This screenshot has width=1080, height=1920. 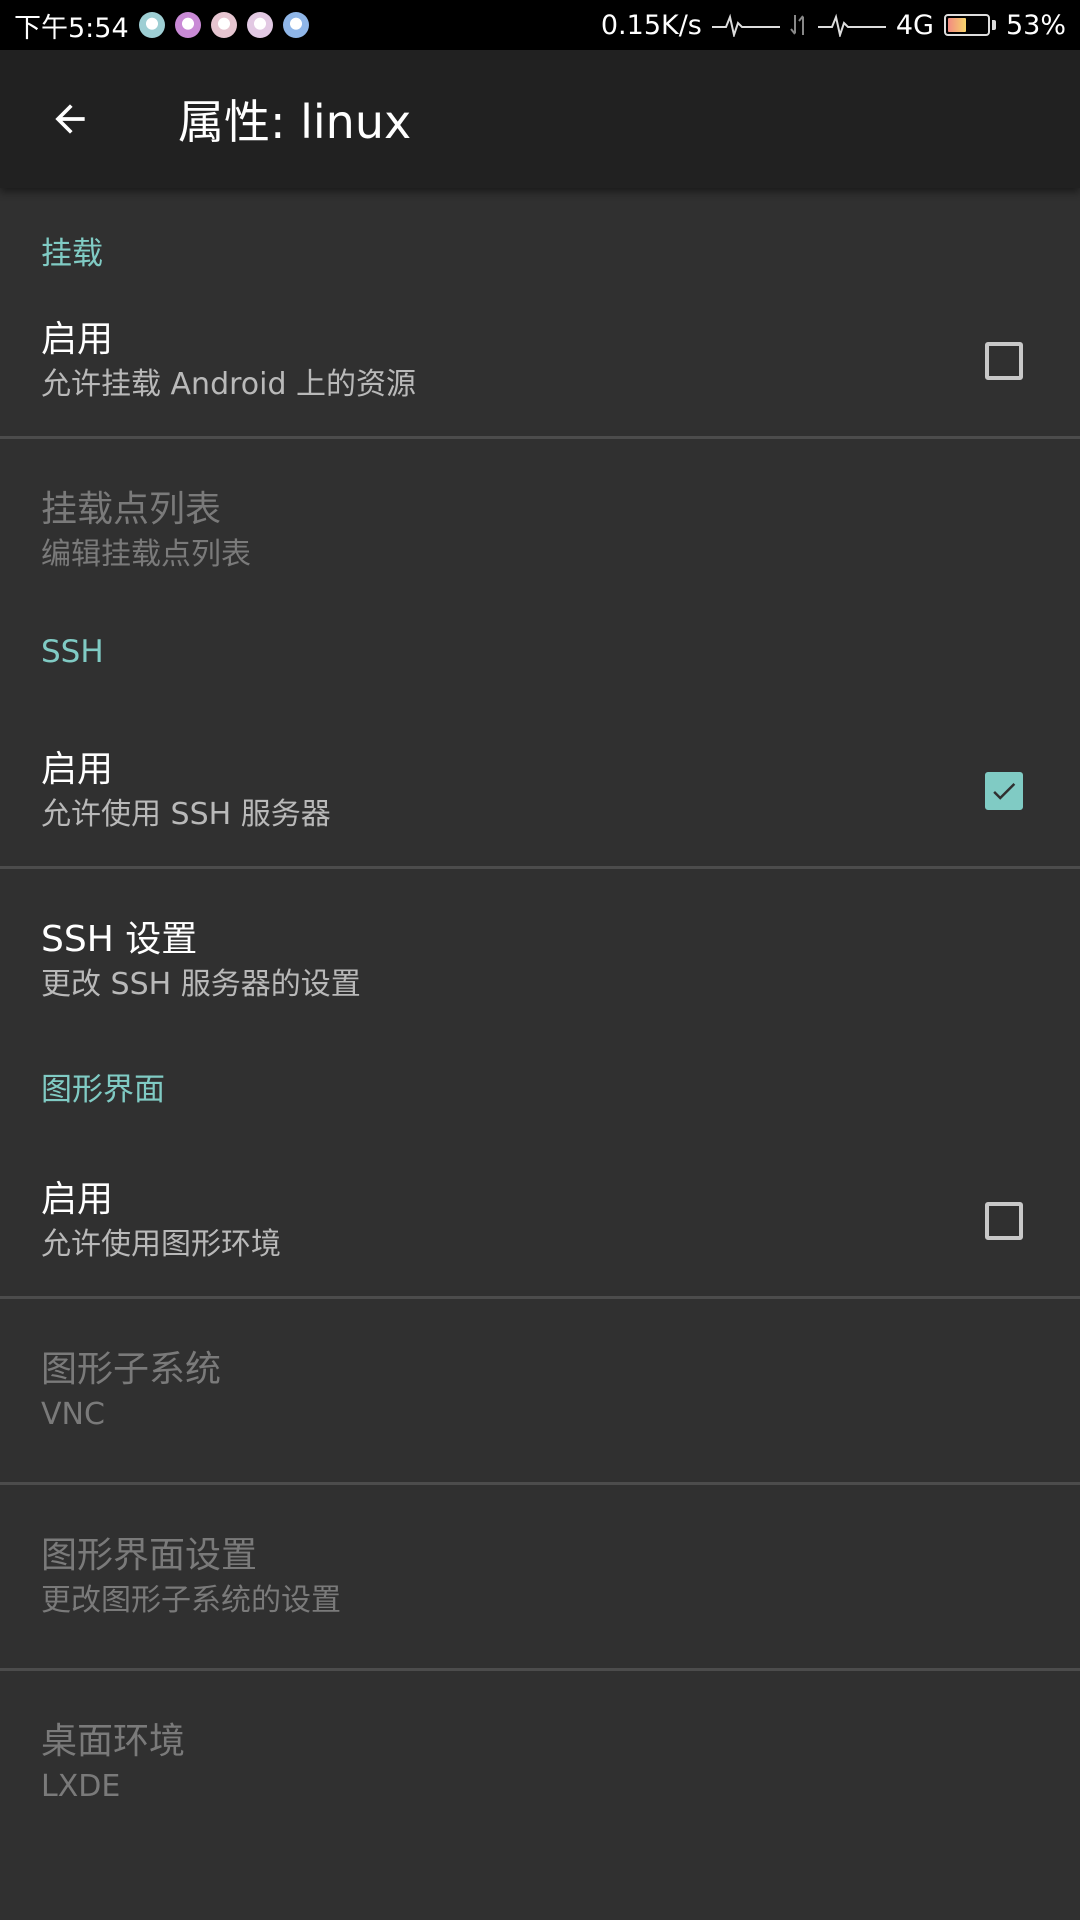 What do you see at coordinates (540, 1762) in the screenshot?
I see `pref-desktop-environment: 桌面环境 LXDE` at bounding box center [540, 1762].